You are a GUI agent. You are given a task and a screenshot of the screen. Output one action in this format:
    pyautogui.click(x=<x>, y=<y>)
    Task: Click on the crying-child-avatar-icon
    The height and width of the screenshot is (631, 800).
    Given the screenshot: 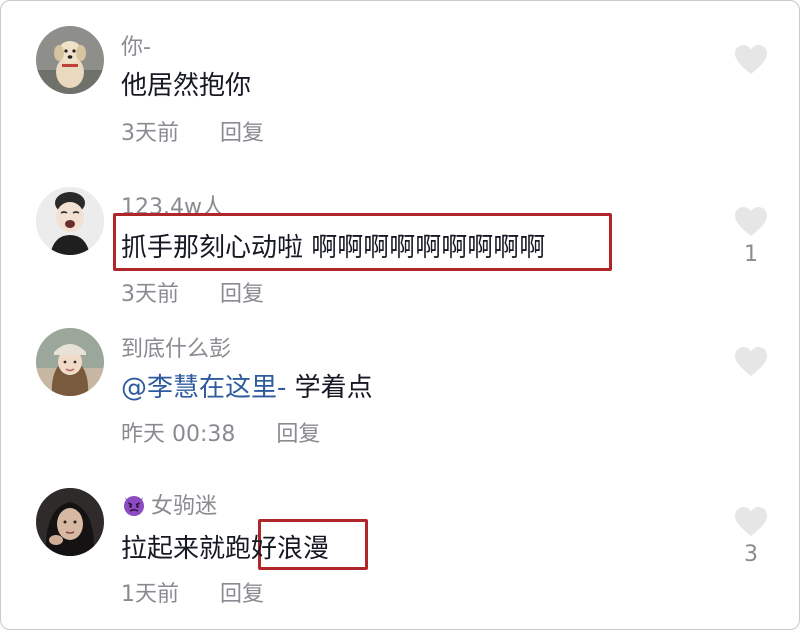 What is the action you would take?
    pyautogui.click(x=70, y=221)
    